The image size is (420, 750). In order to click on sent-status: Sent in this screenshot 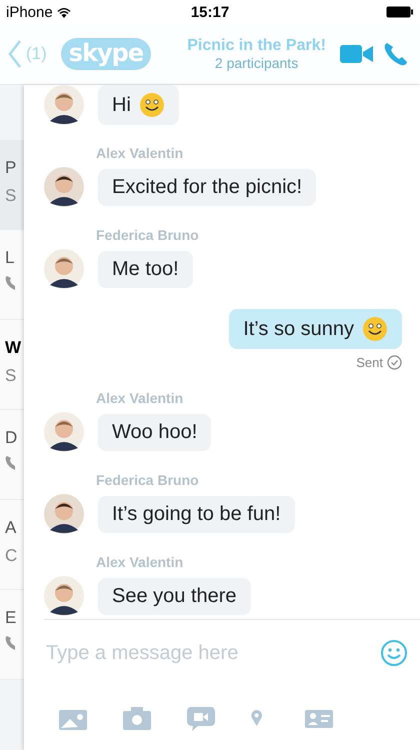, I will do `click(369, 362)`.